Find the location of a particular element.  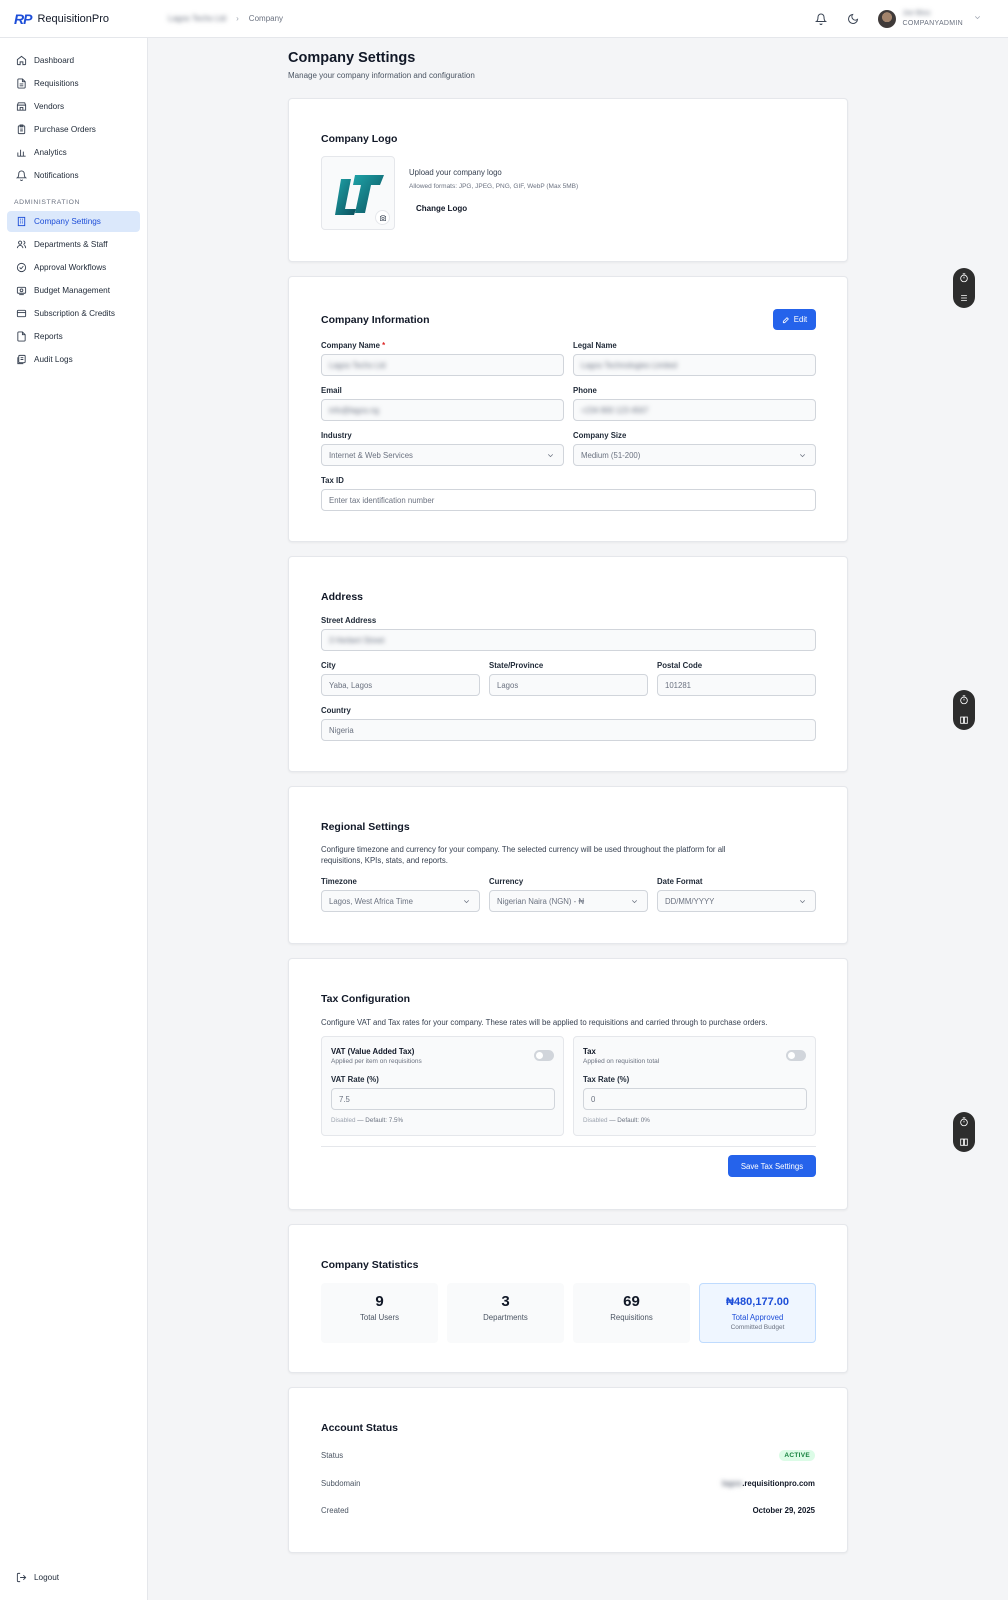

edit-button: Edit is located at coordinates (794, 319).